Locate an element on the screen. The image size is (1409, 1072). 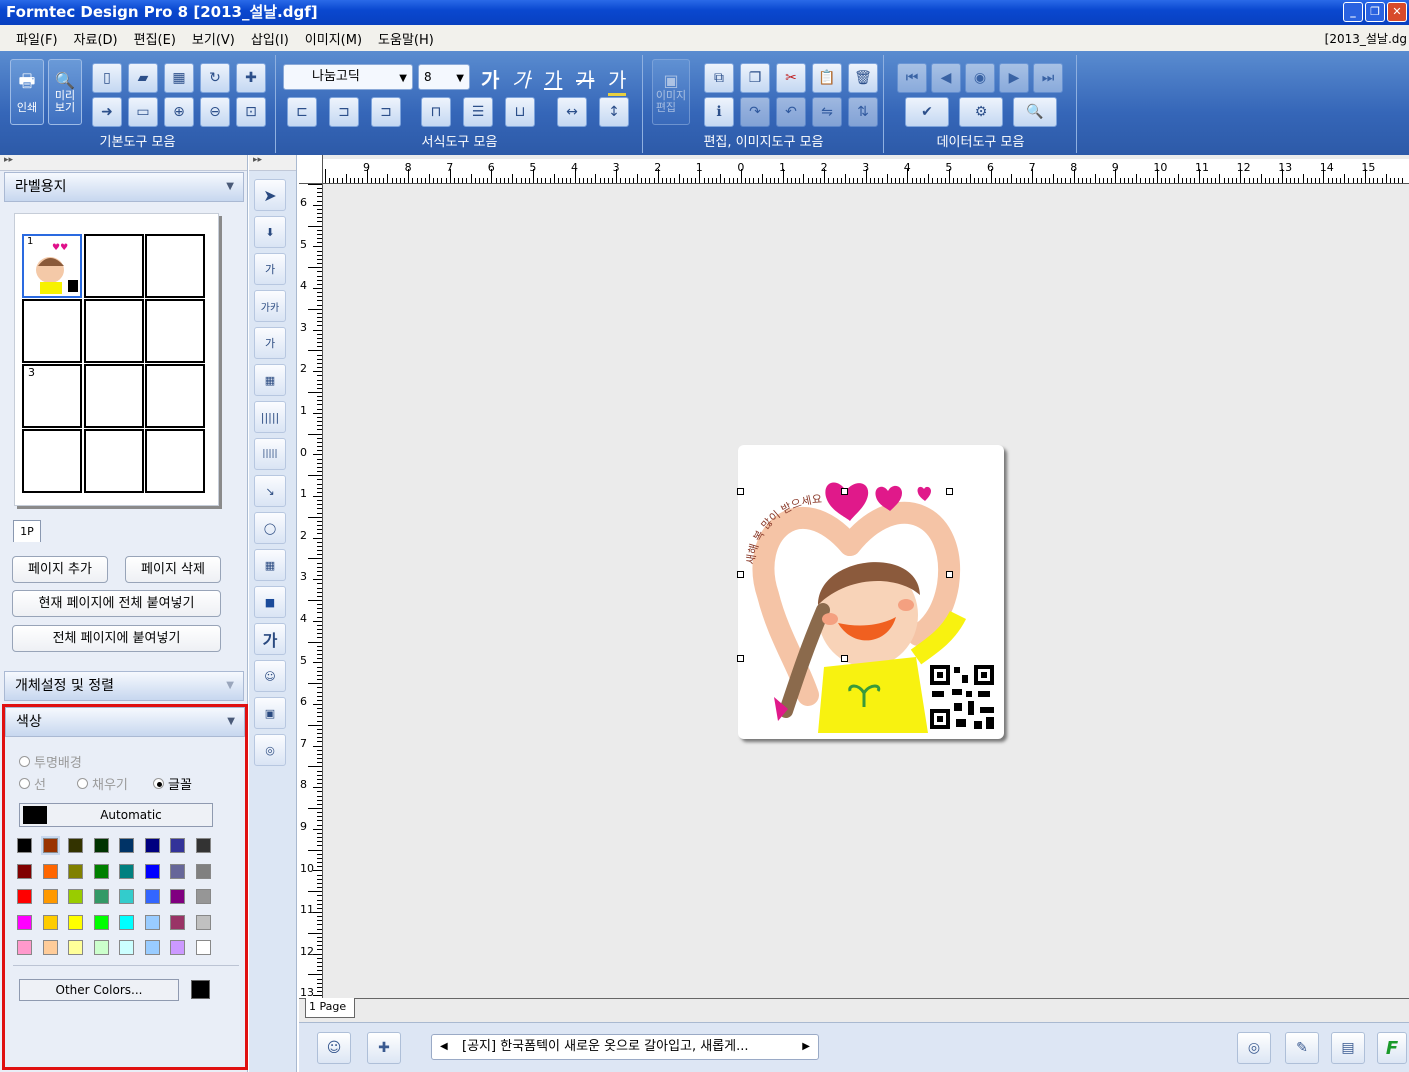
help-button: ◎ is located at coordinates (1254, 1048).